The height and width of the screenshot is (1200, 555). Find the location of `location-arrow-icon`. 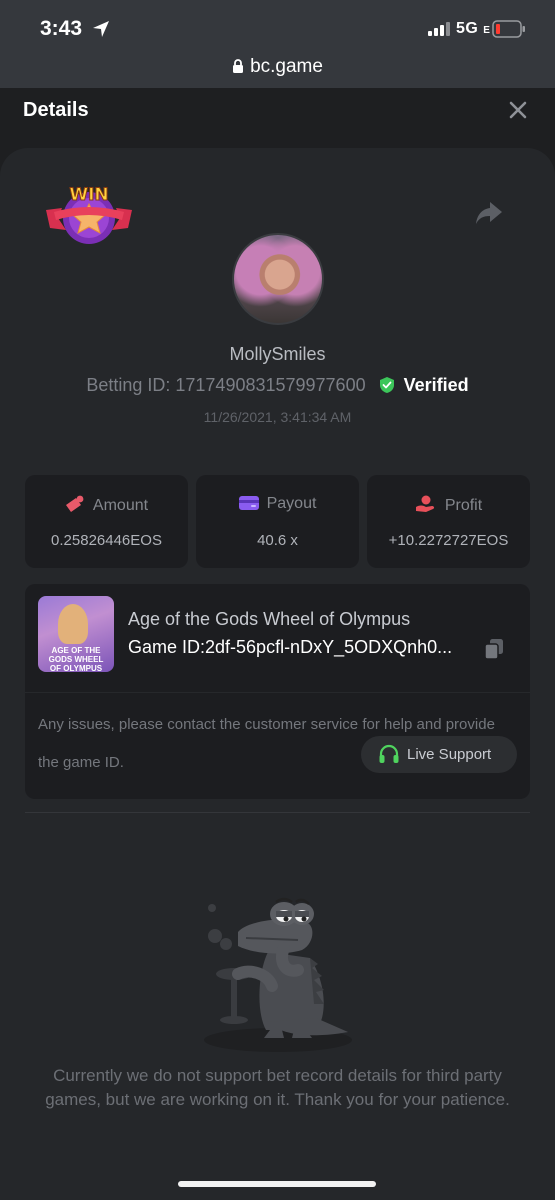

location-arrow-icon is located at coordinates (101, 29).